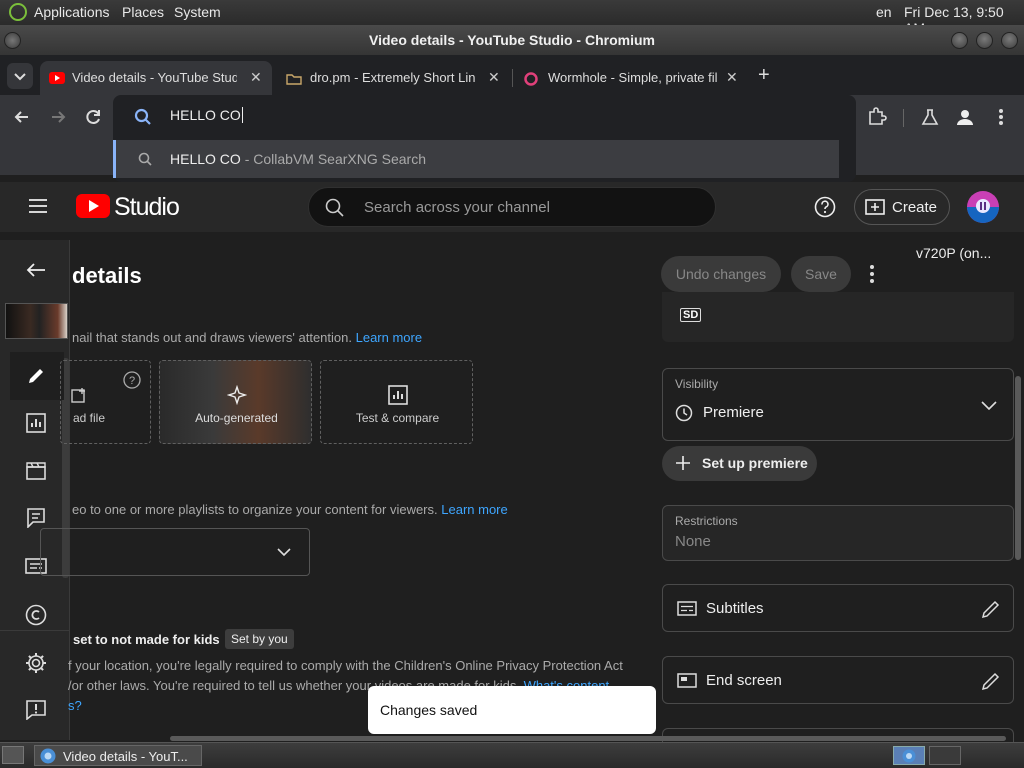  Describe the element at coordinates (429, 710) in the screenshot. I see `toast-text: Changes saved` at that location.